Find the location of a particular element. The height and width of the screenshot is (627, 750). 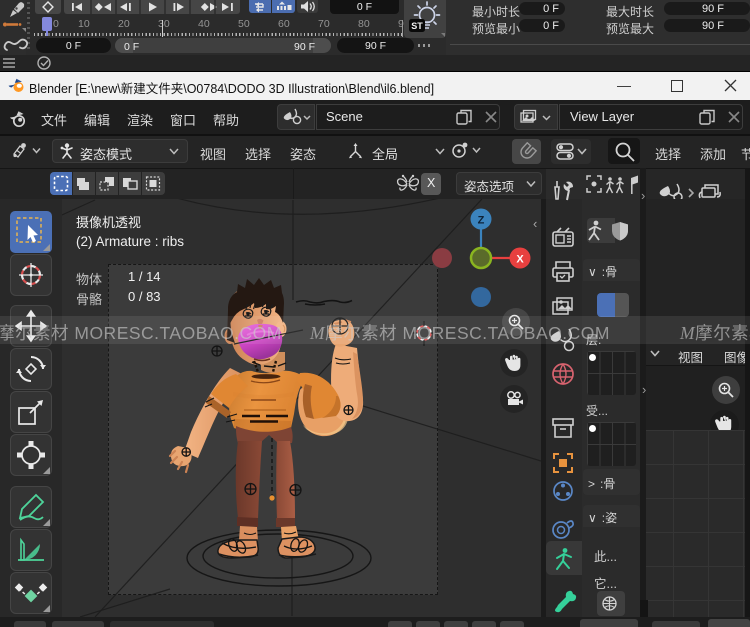

svg-text: X is located at coordinates (520, 260).